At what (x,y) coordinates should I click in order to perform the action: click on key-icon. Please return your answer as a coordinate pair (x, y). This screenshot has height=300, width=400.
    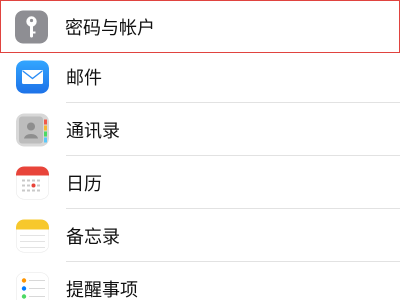
    Looking at the image, I should click on (31, 26).